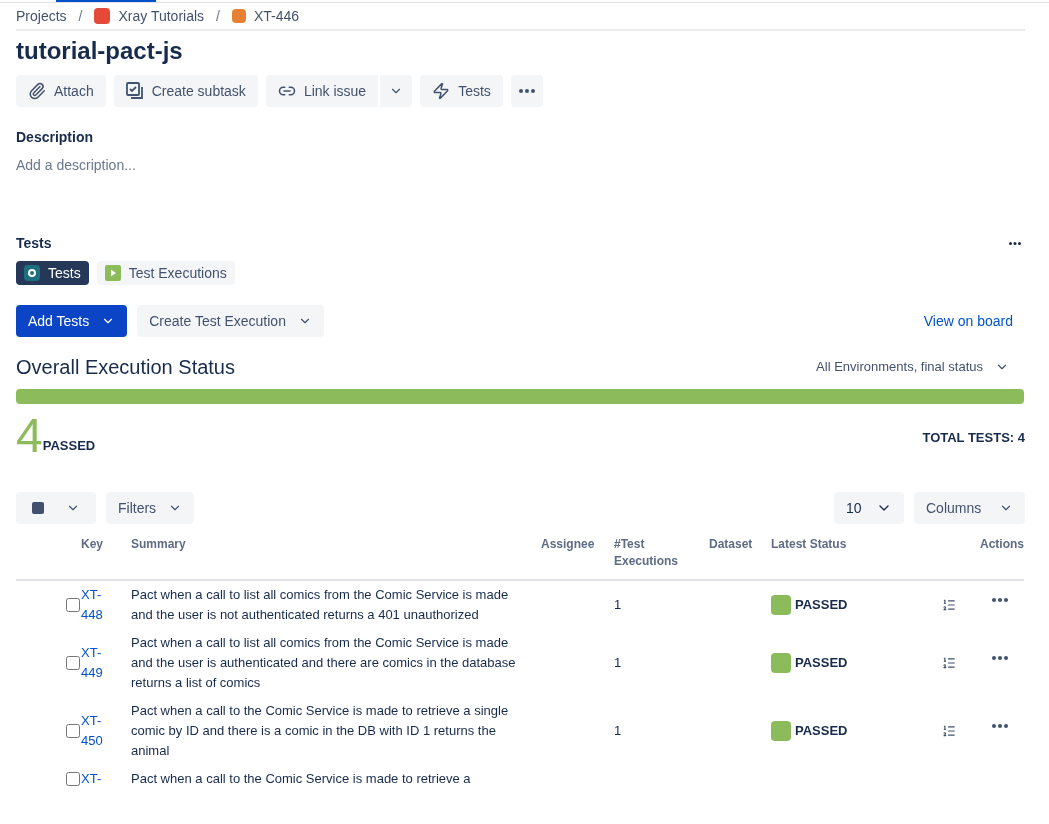 This screenshot has width=1049, height=824. Describe the element at coordinates (441, 91) in the screenshot. I see `lightning-icon` at that location.